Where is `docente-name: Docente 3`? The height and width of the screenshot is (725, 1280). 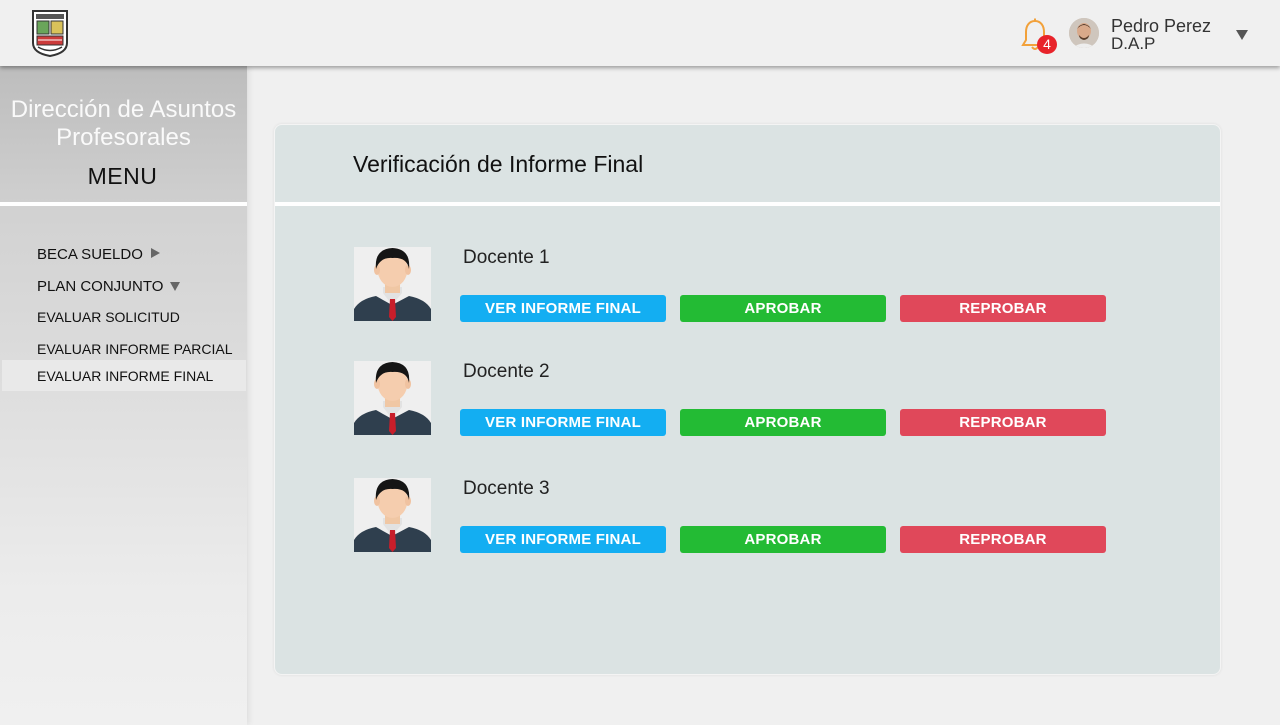
docente-name: Docente 3 is located at coordinates (506, 488).